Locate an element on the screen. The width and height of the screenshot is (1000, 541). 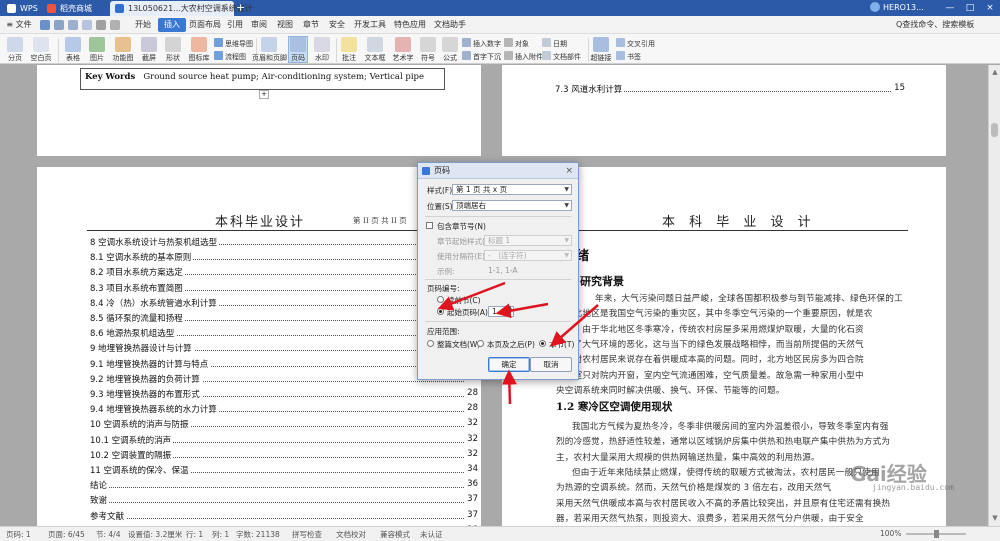
icon-library-button: 图标库 is located at coordinates (199, 50).